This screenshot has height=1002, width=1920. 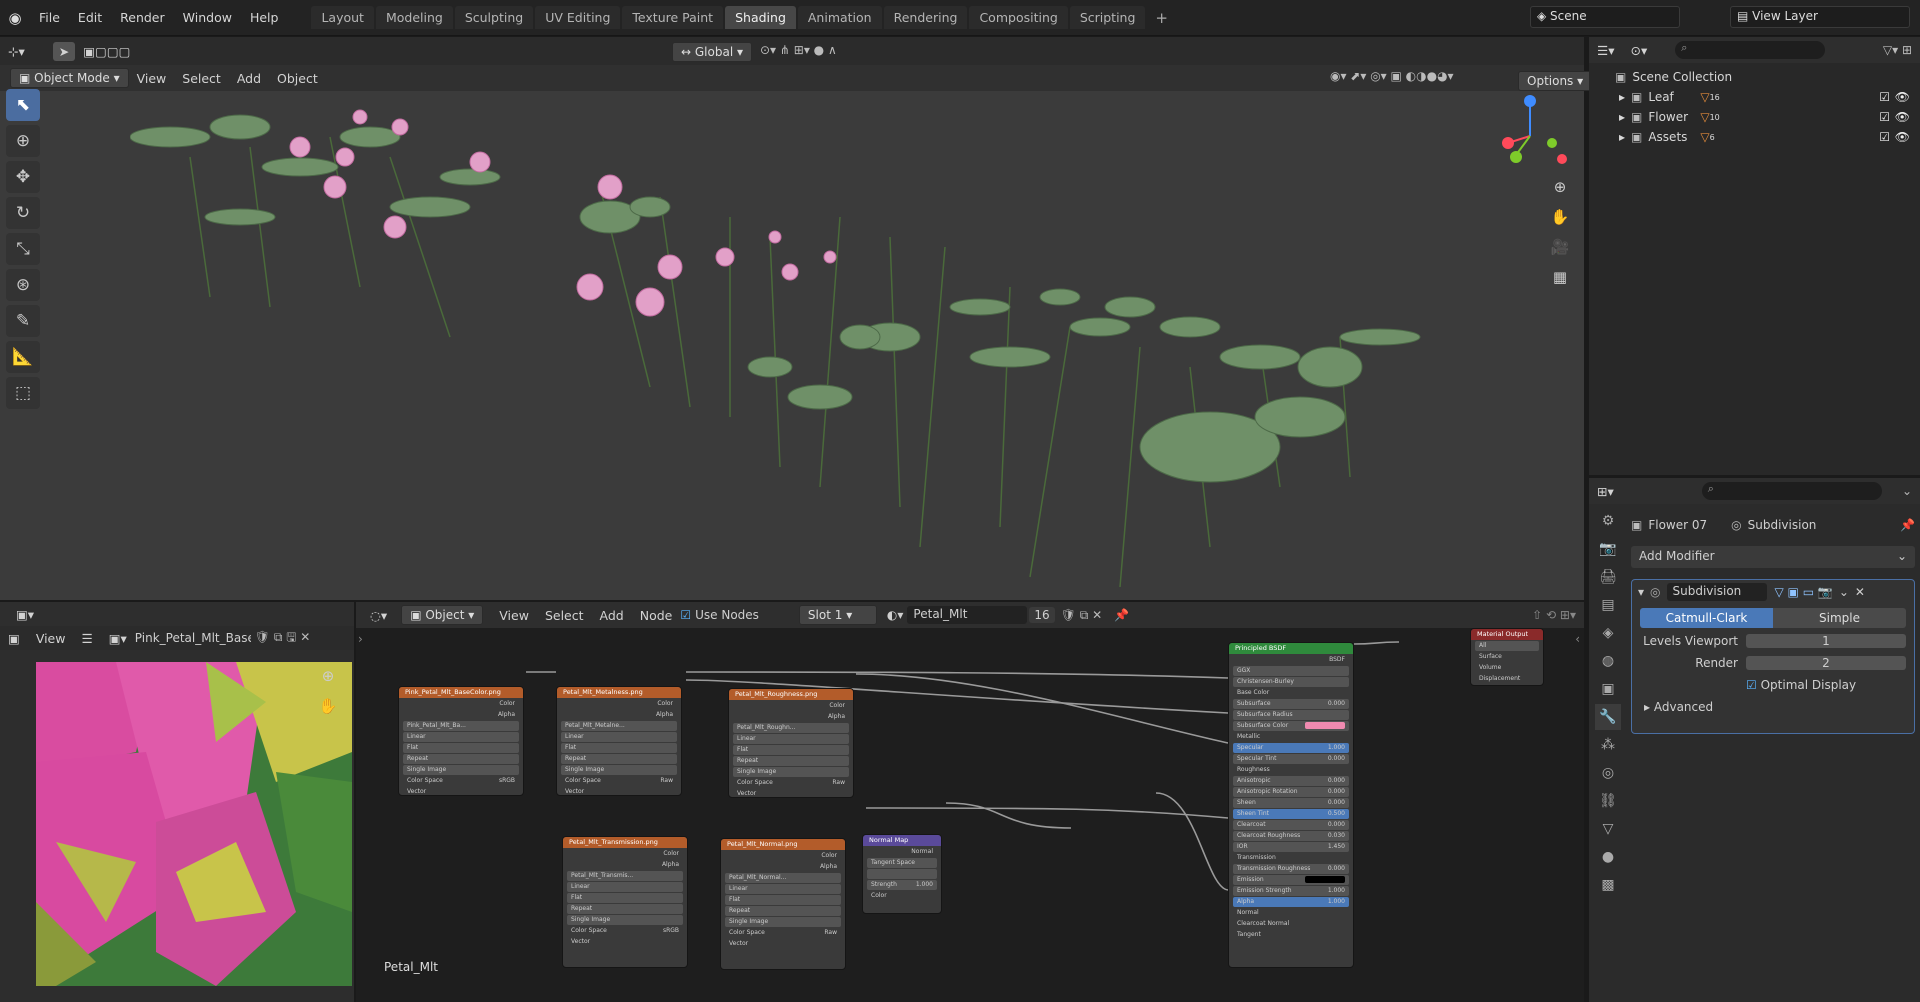 What do you see at coordinates (1507, 679) in the screenshot?
I see `socket-displacement: Displacement` at bounding box center [1507, 679].